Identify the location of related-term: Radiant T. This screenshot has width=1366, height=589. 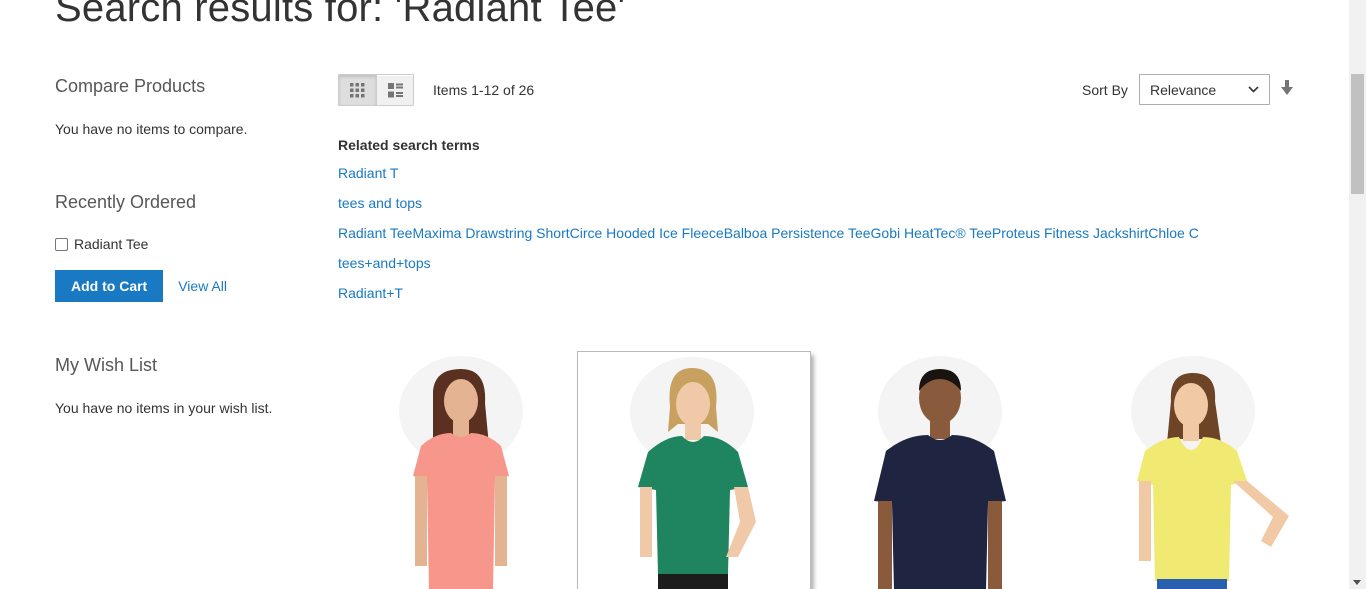
(768, 178).